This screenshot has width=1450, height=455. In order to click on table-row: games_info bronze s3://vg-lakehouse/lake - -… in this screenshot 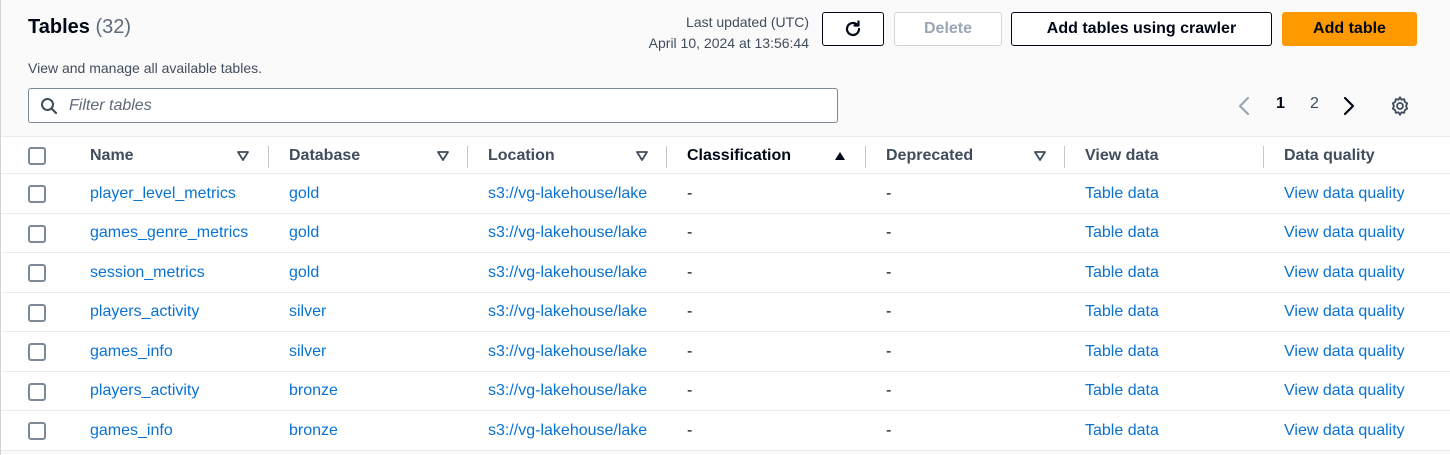, I will do `click(725, 431)`.